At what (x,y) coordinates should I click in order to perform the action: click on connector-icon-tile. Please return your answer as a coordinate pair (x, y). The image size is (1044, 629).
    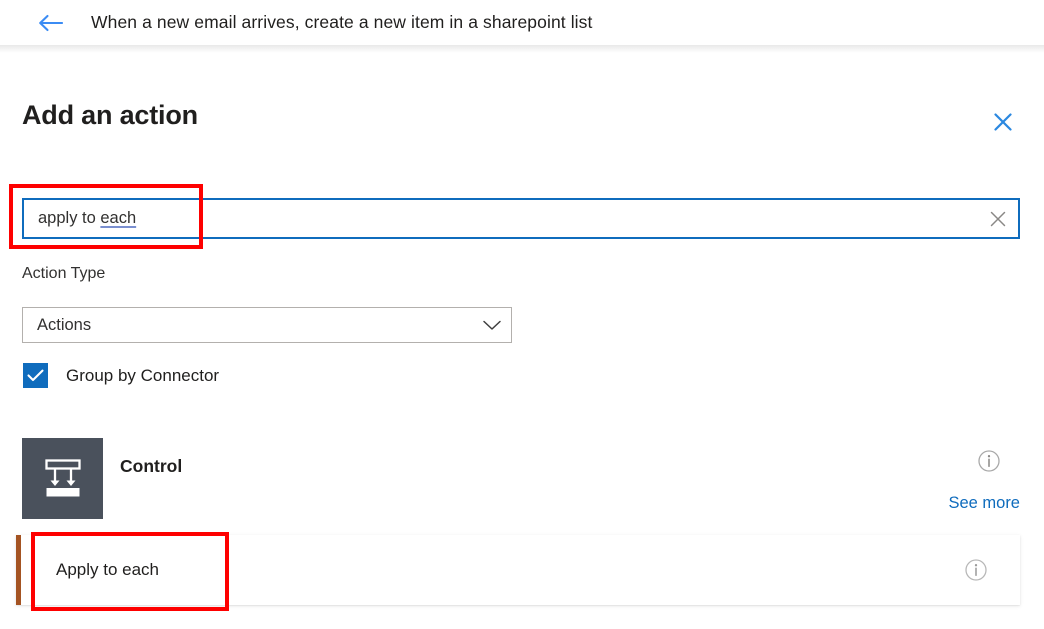
    Looking at the image, I should click on (62, 478).